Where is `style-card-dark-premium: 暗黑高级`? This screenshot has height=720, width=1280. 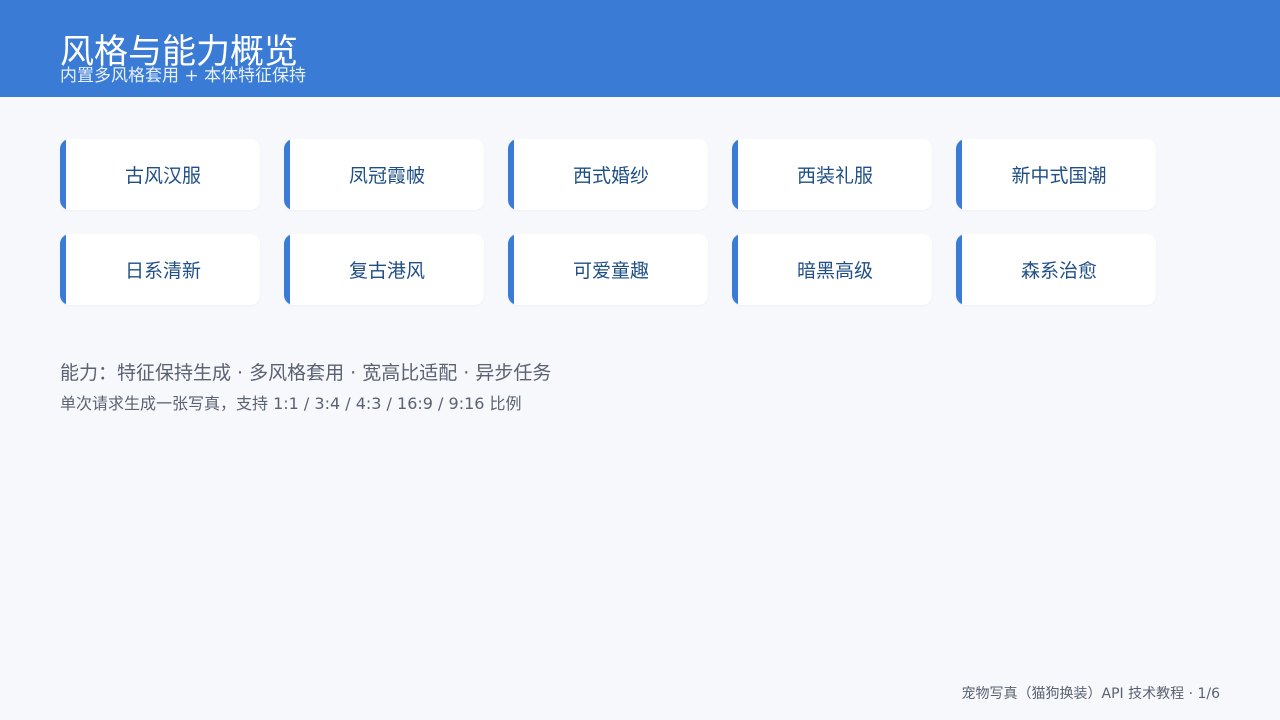 style-card-dark-premium: 暗黑高级 is located at coordinates (832, 269).